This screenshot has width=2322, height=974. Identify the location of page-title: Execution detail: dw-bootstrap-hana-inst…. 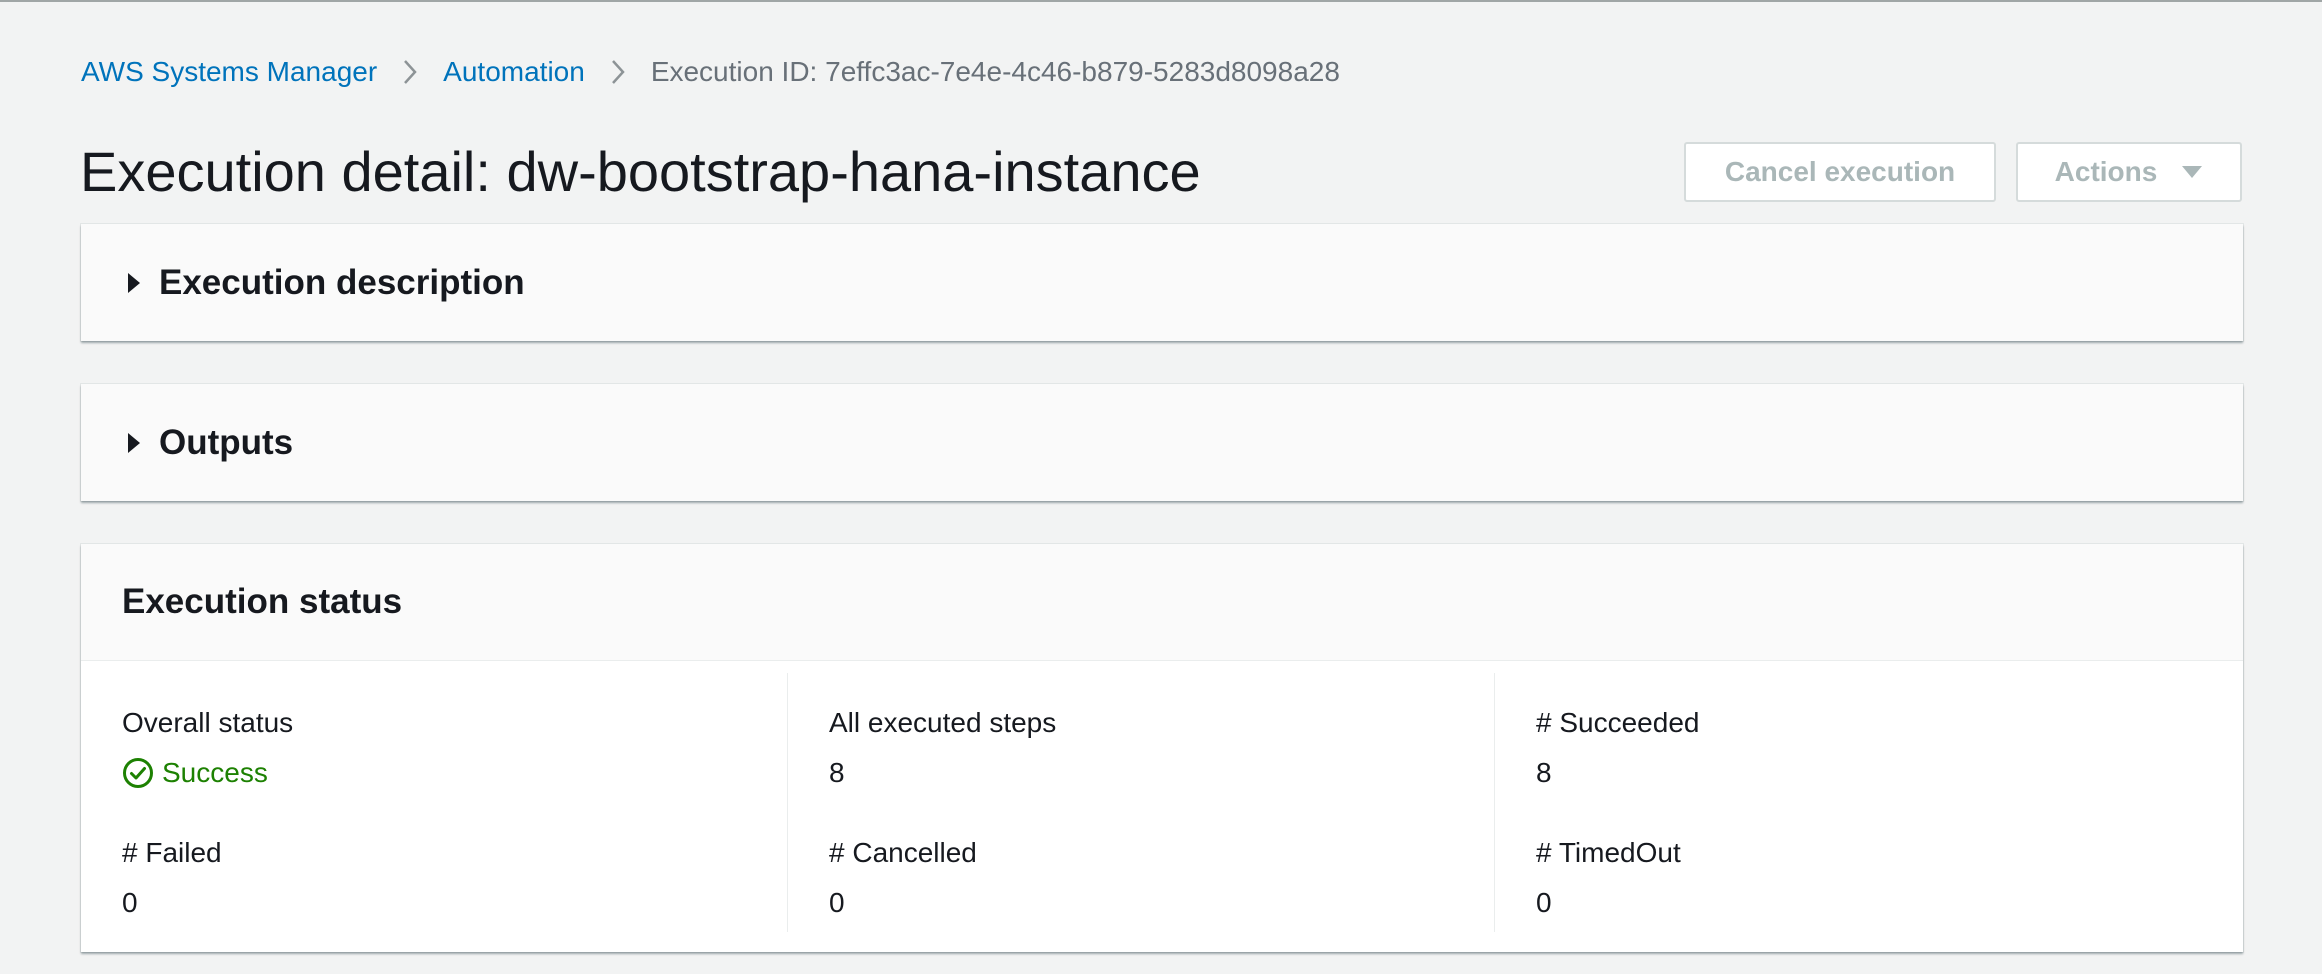
(640, 171).